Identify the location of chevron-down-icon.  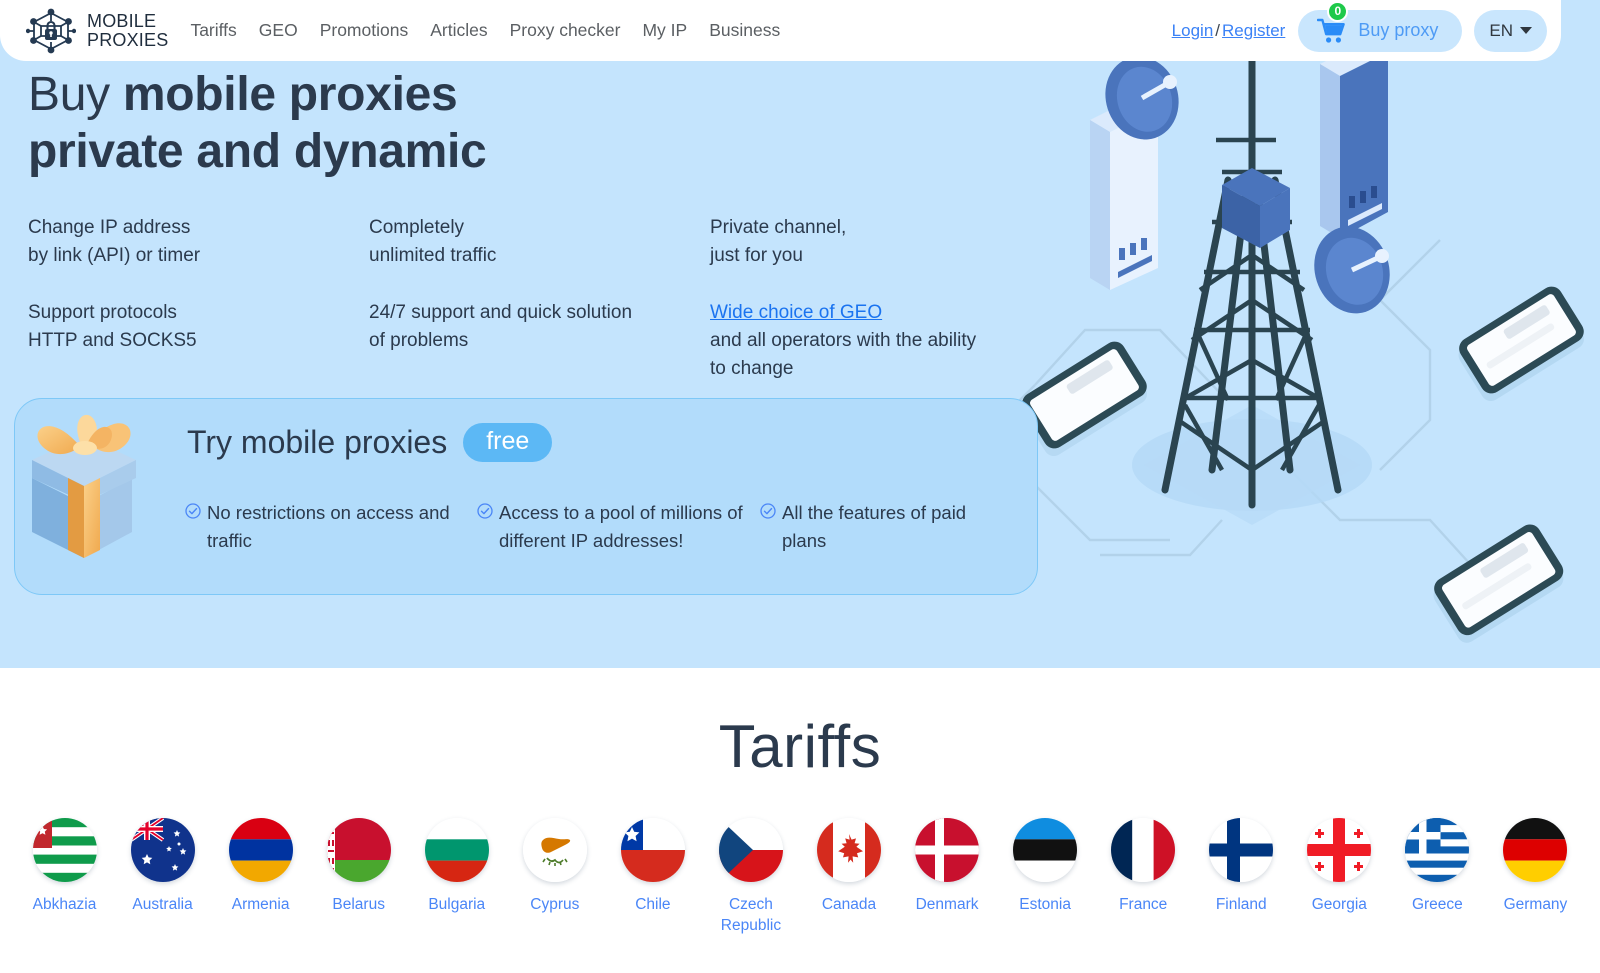
(1526, 30).